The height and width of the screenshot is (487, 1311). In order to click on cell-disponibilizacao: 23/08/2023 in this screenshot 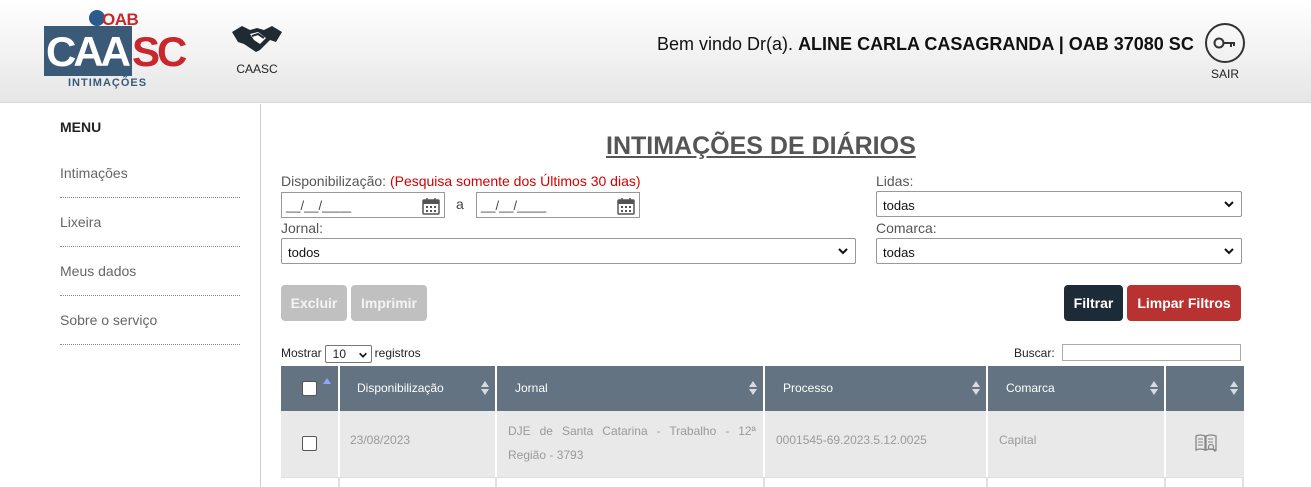, I will do `click(418, 444)`.